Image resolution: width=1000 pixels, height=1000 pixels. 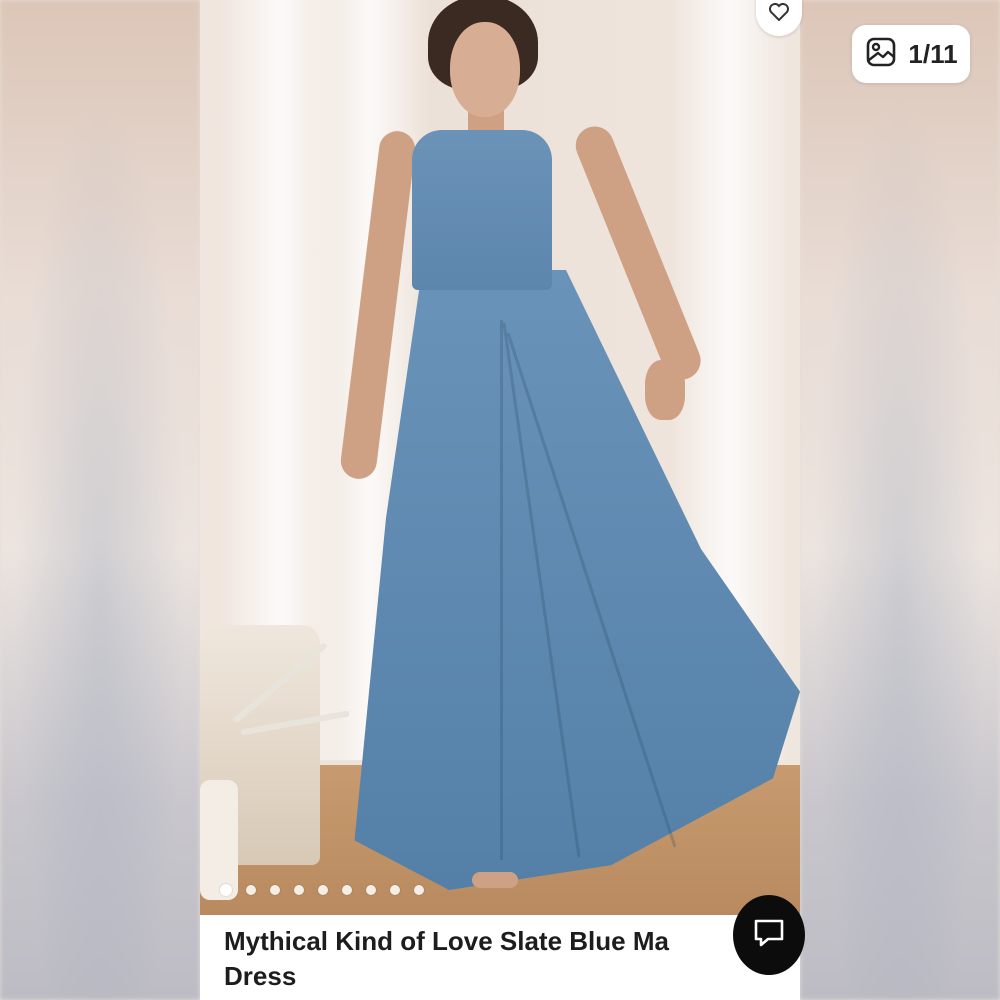 What do you see at coordinates (881, 54) in the screenshot?
I see `image-gallery-icon` at bounding box center [881, 54].